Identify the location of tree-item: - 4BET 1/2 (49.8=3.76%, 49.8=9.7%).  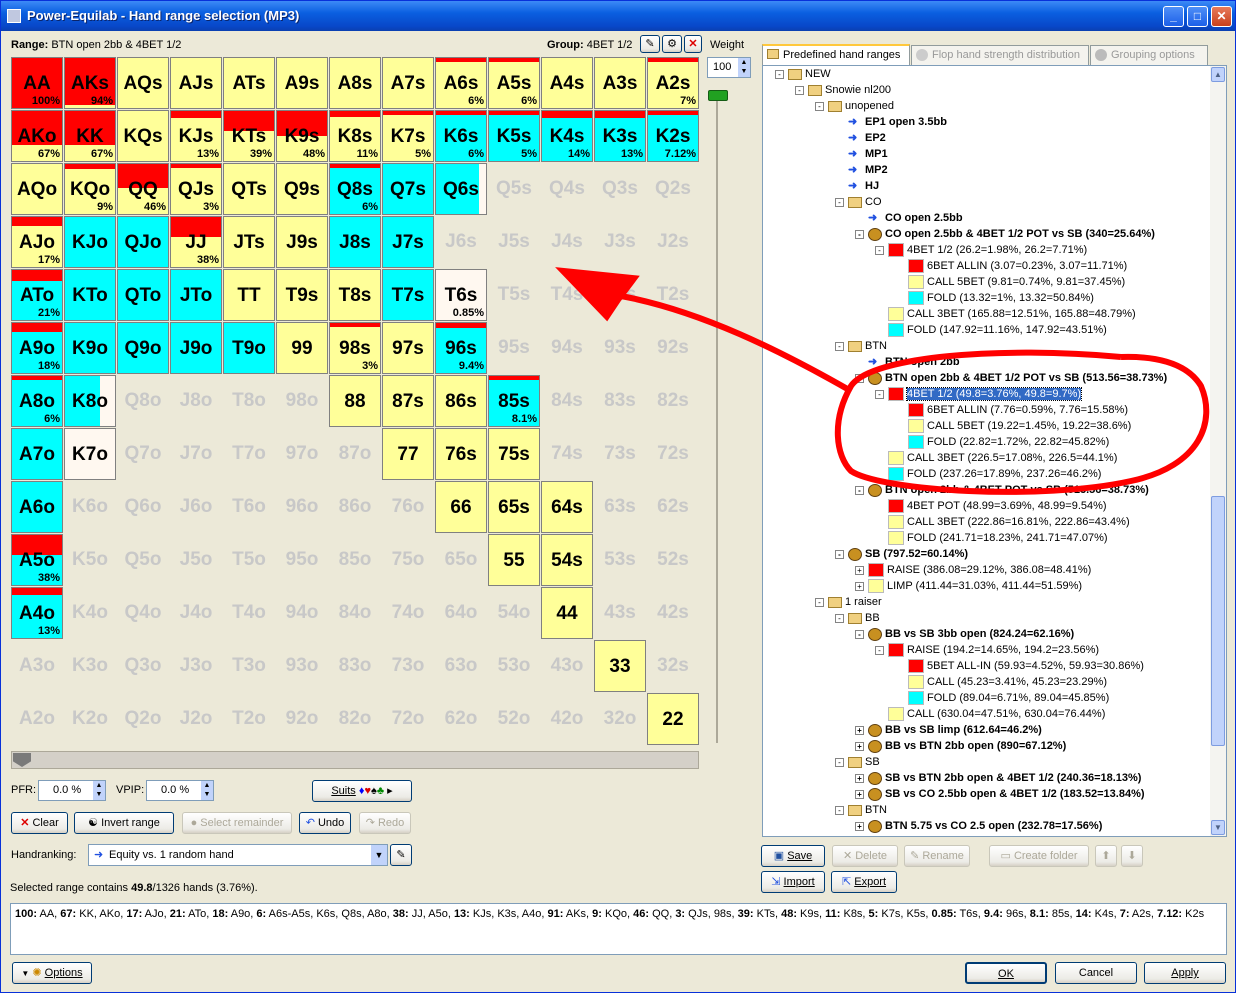
(979, 394).